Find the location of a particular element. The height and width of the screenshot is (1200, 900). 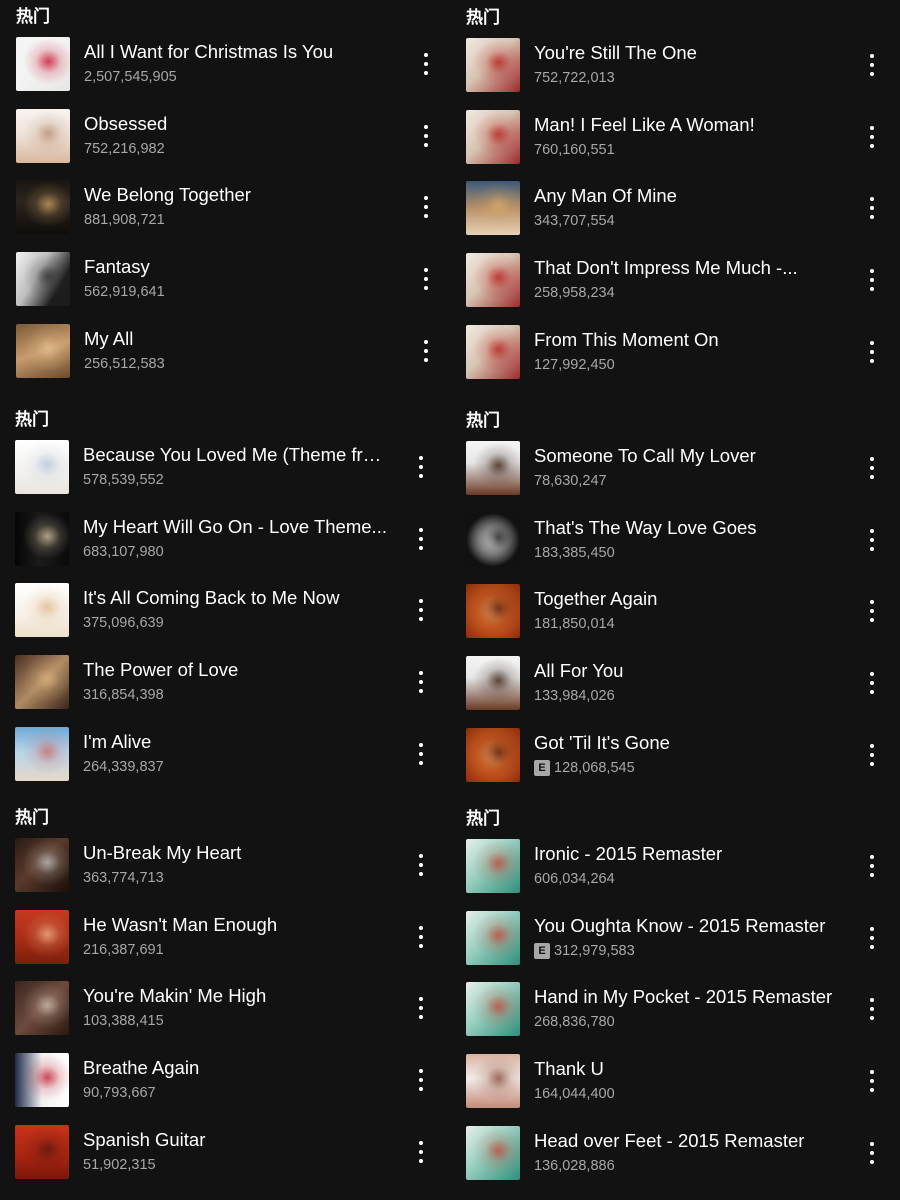

track-title: Someone To Call My Lover is located at coordinates (688, 456).